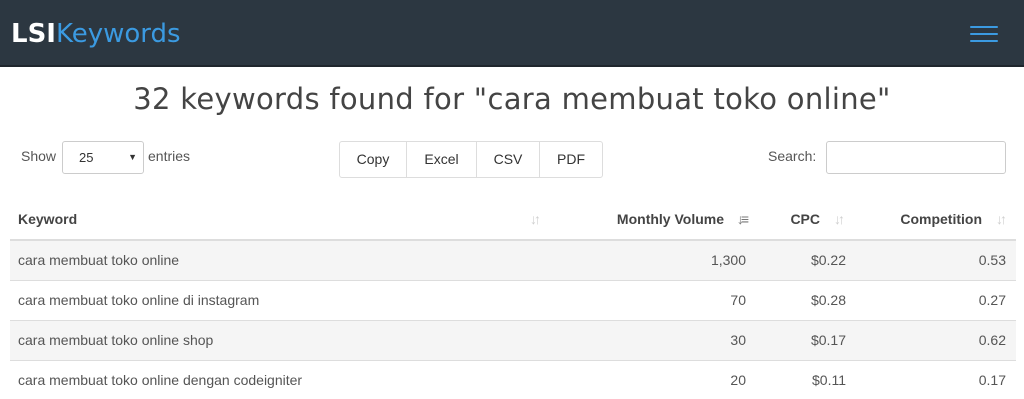 The image size is (1024, 399). I want to click on page-length-select: 25 ▼, so click(103, 157).